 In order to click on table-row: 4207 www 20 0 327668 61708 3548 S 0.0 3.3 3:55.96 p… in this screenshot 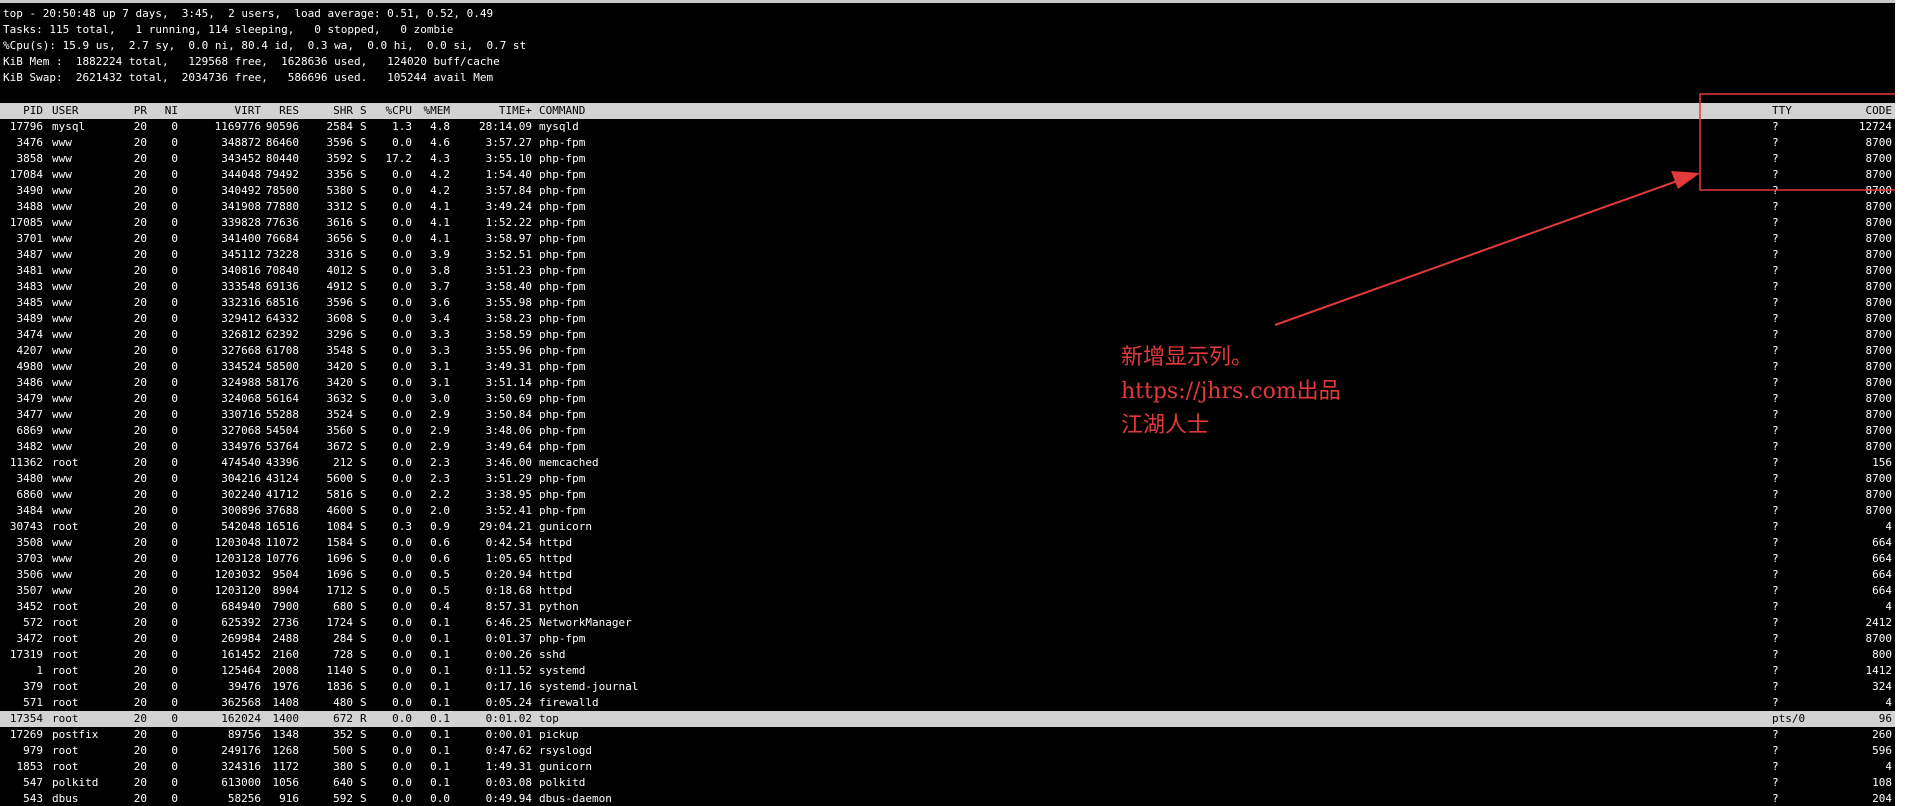, I will do `click(947, 351)`.